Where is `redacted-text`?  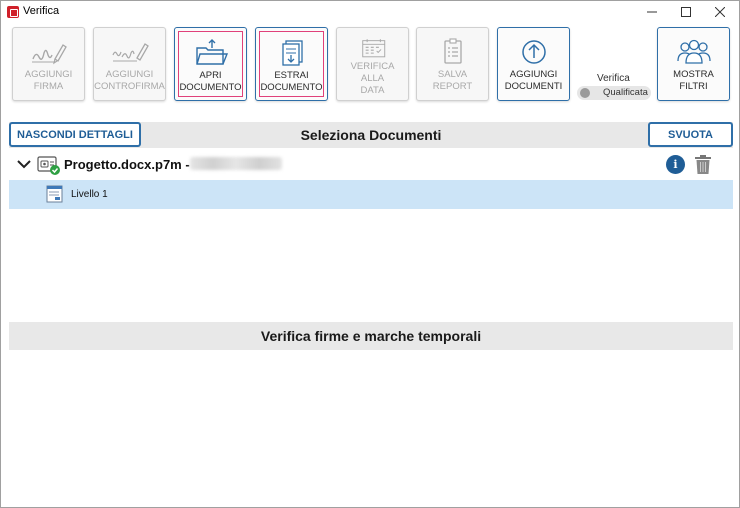 redacted-text is located at coordinates (236, 163).